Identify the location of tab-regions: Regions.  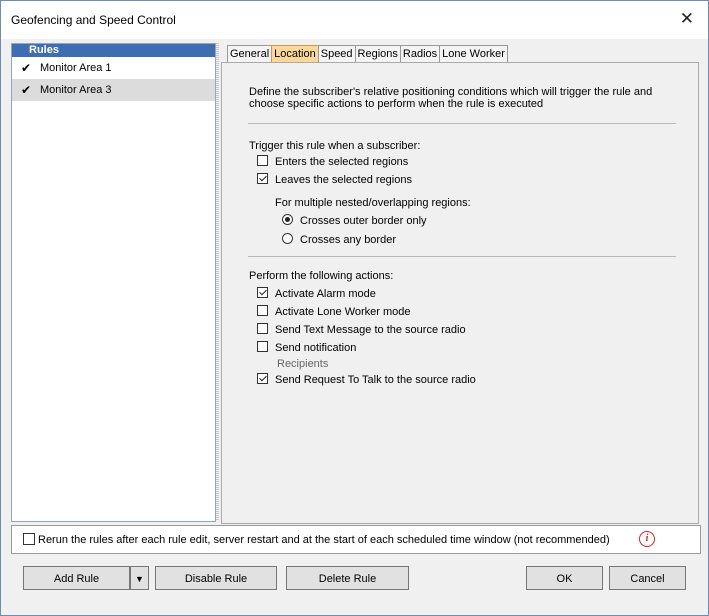
(377, 53).